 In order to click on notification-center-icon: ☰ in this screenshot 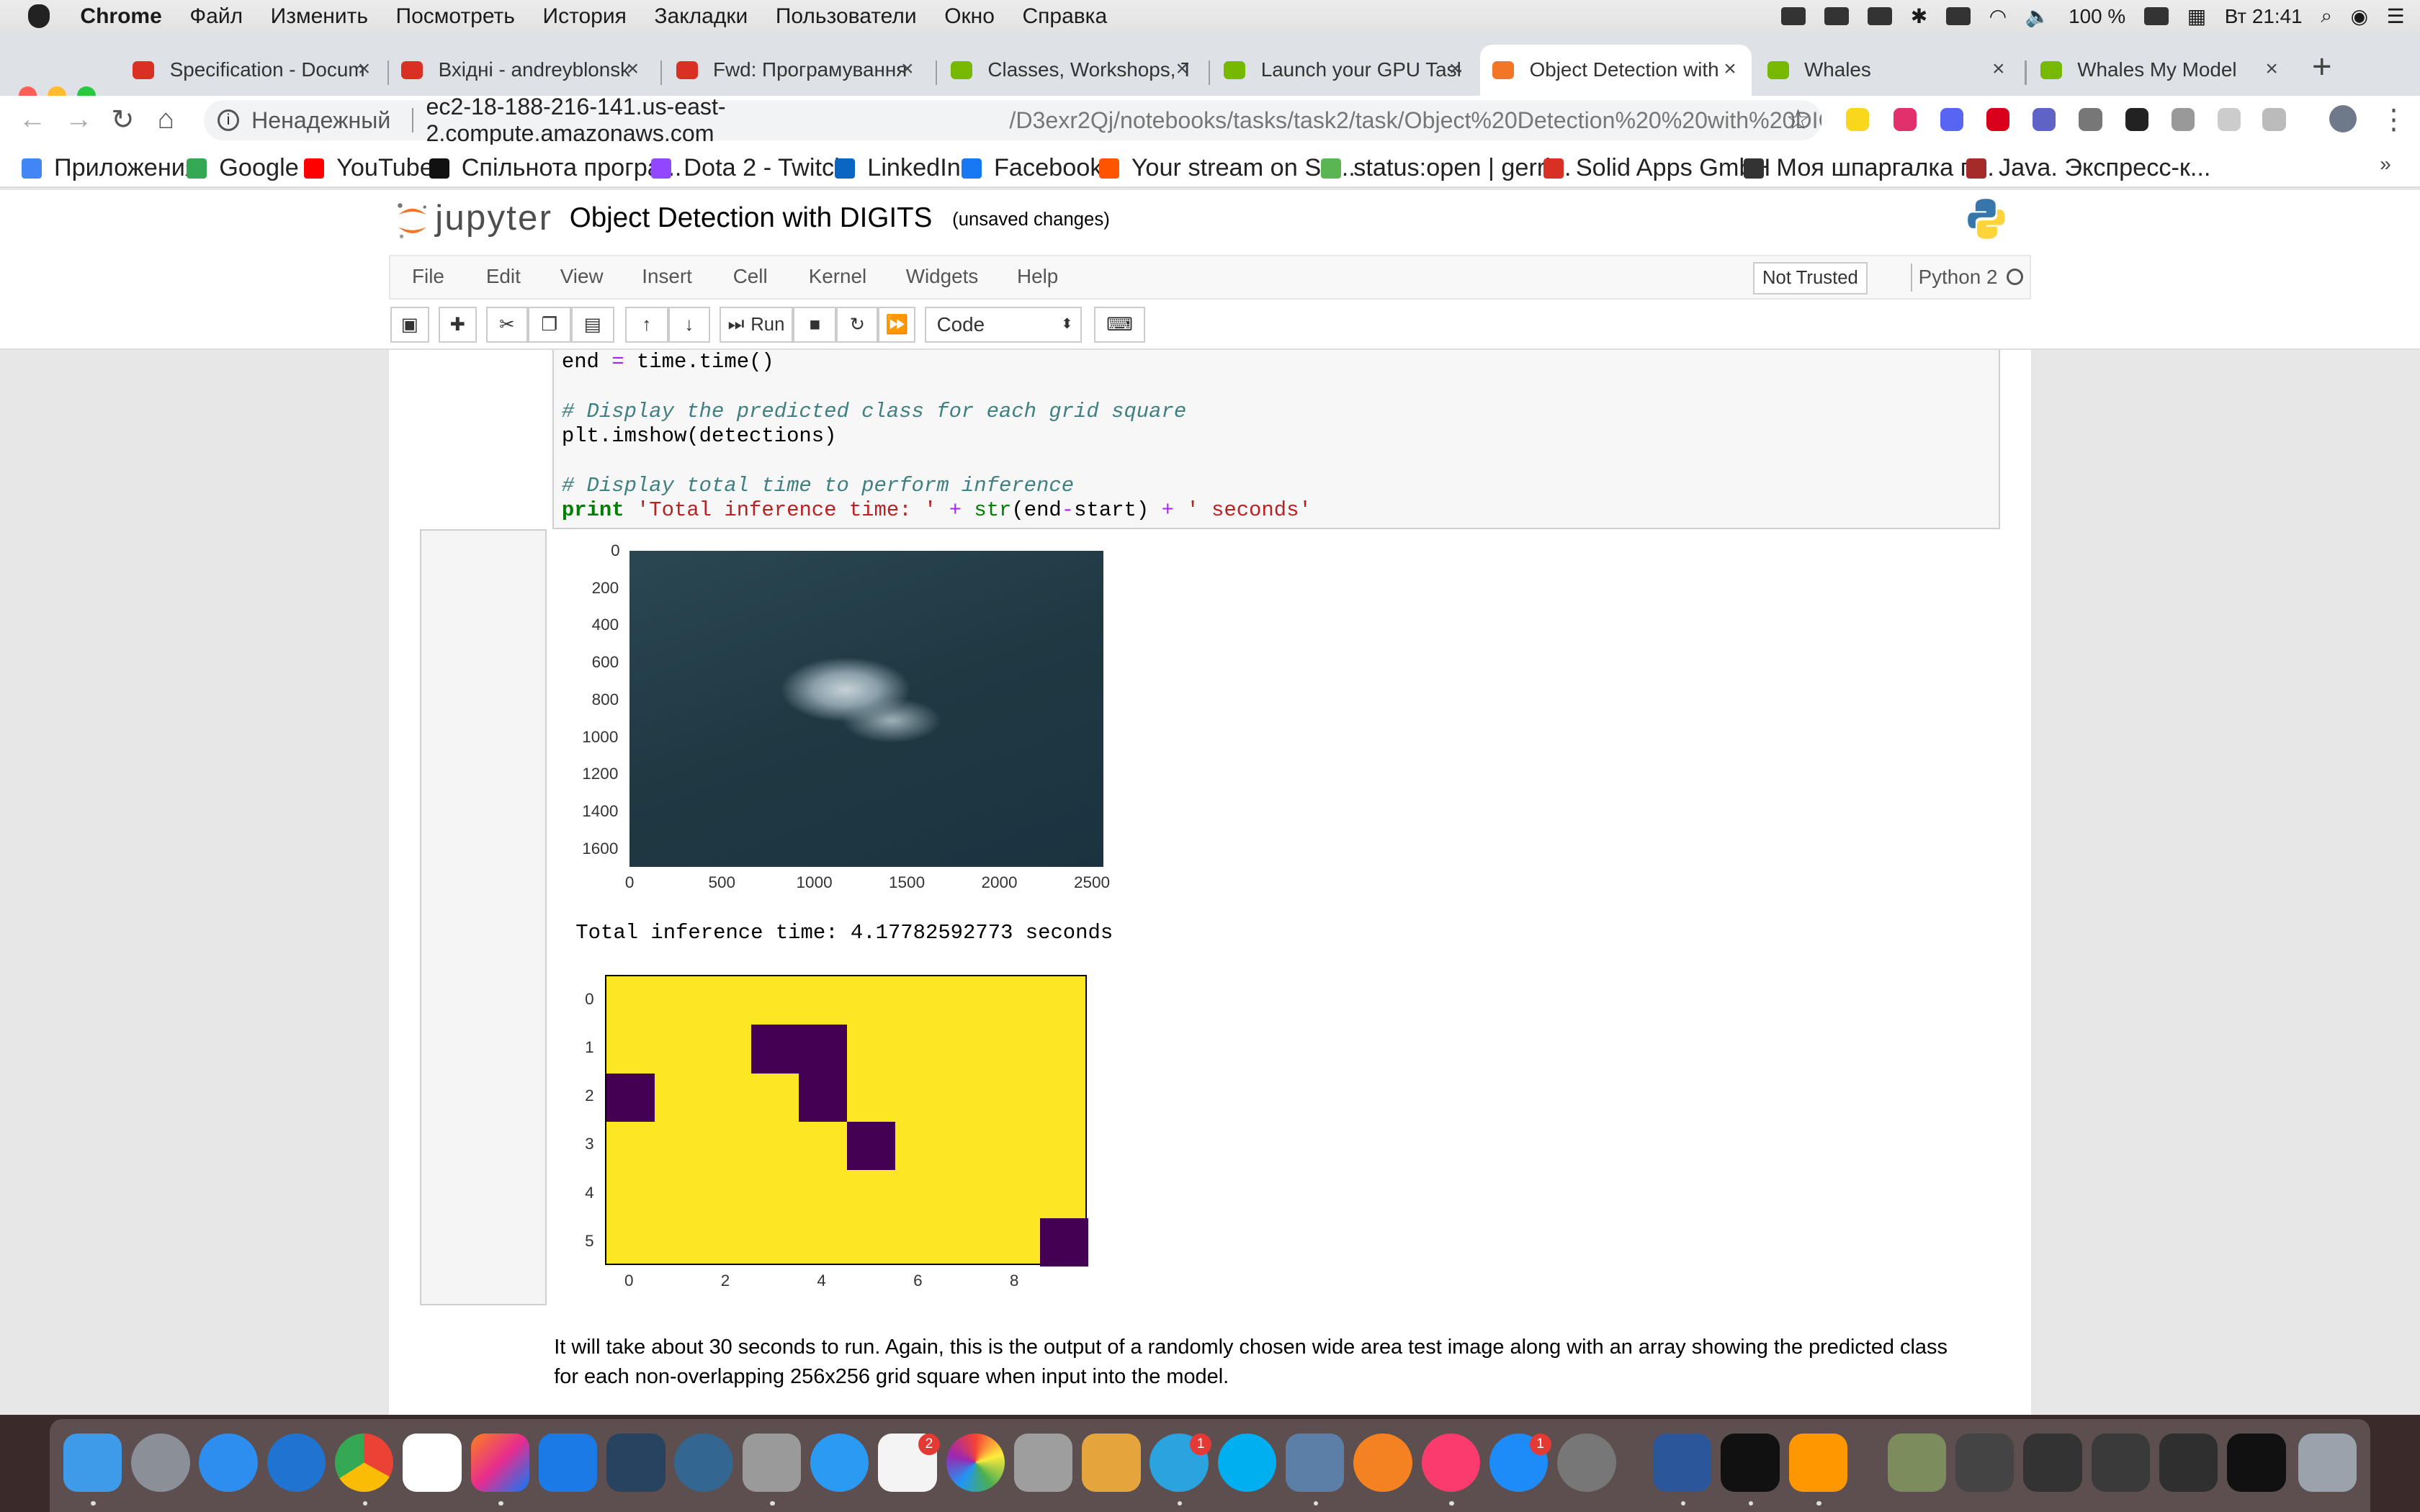, I will do `click(2396, 16)`.